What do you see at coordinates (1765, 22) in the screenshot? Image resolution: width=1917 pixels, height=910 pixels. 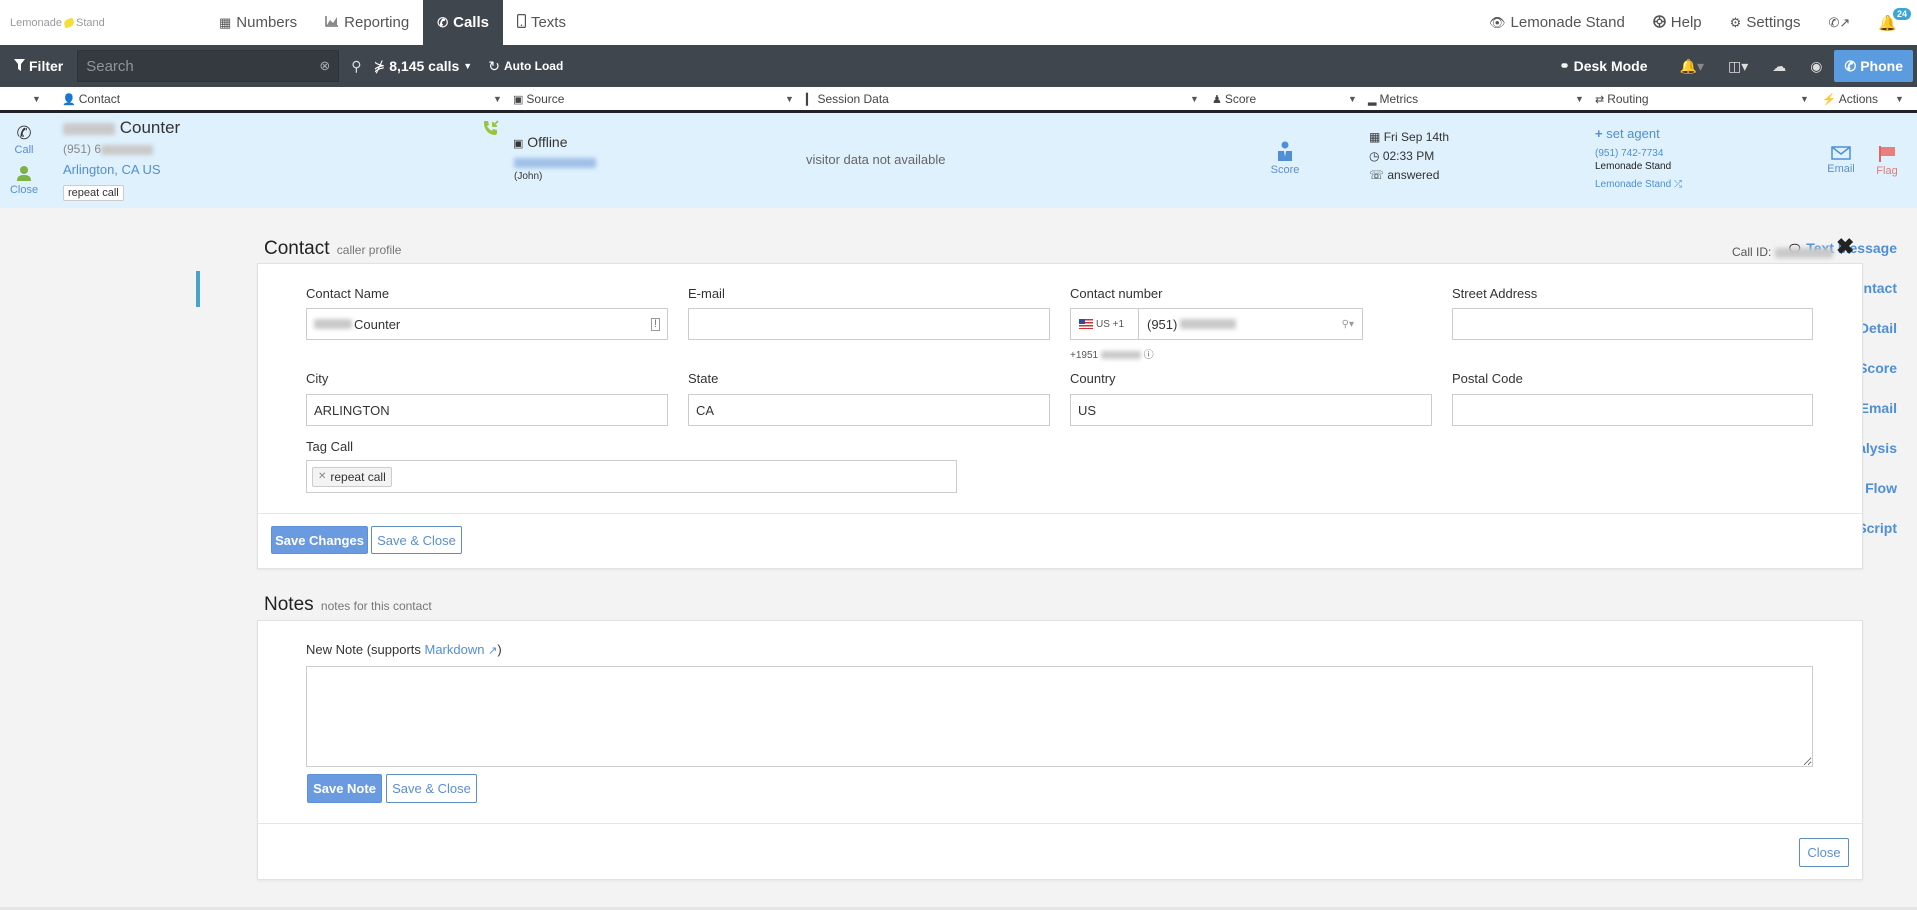 I see `settings-menu: ⚙ Settings` at bounding box center [1765, 22].